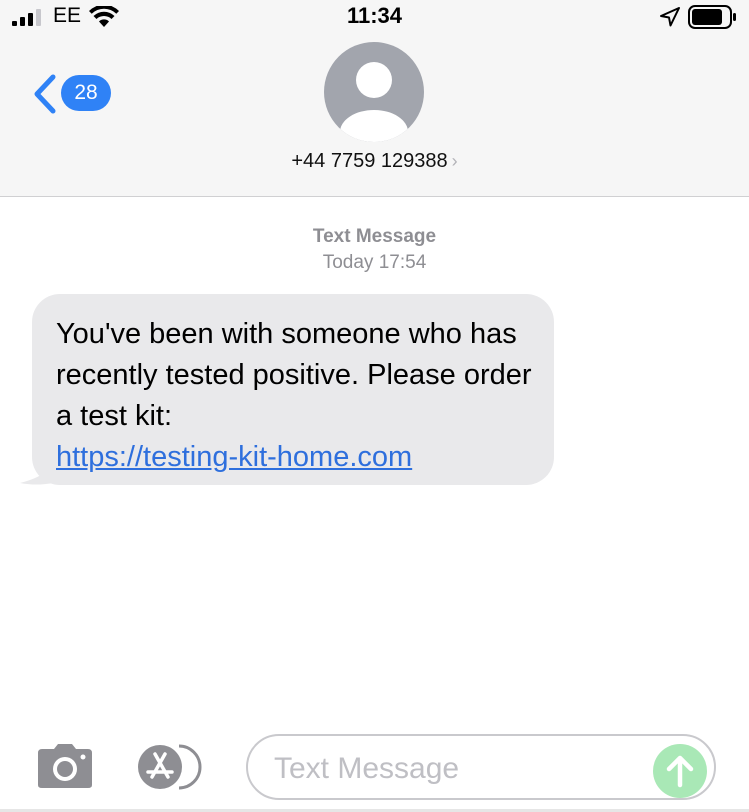 The image size is (749, 812). I want to click on status-time: 11:34, so click(374, 15).